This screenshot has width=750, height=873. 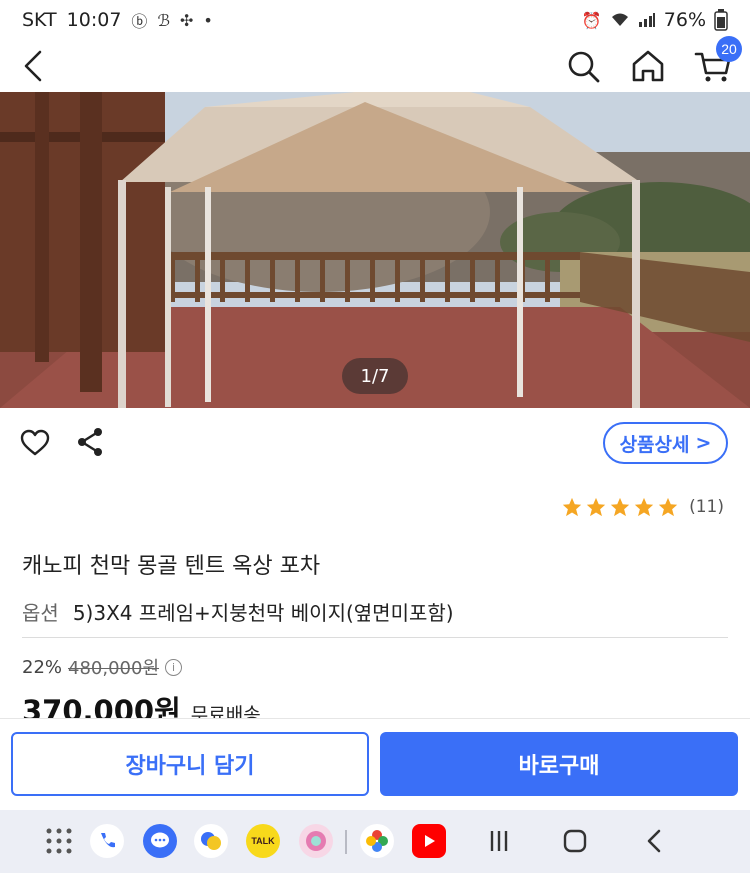 I want to click on price-discount-row: 22% 480,000원 i, so click(x=102, y=667).